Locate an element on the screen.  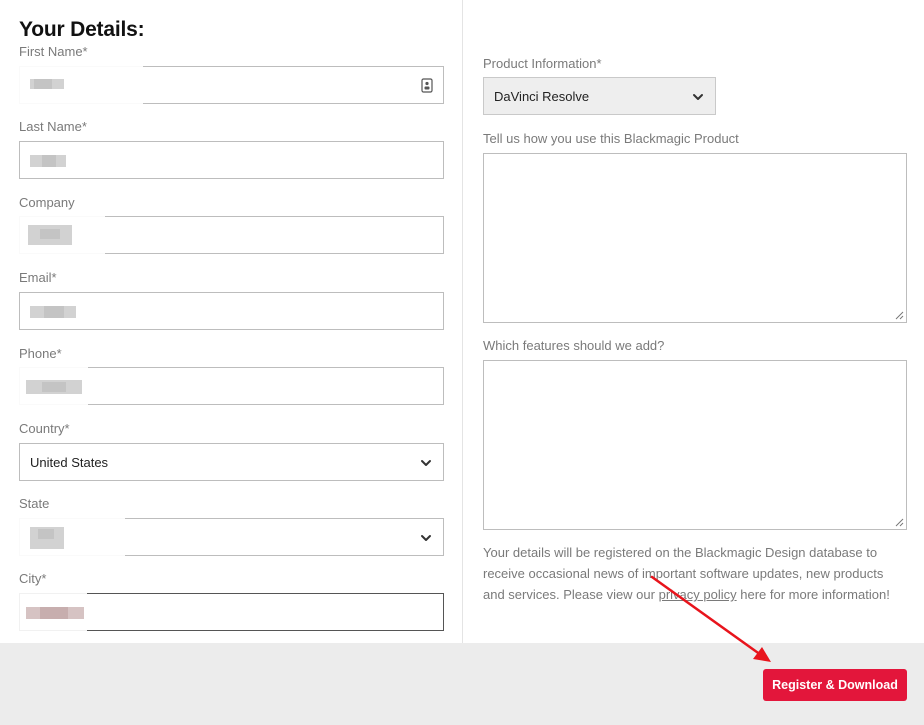
first-name-label: First Name* is located at coordinates (53, 51).